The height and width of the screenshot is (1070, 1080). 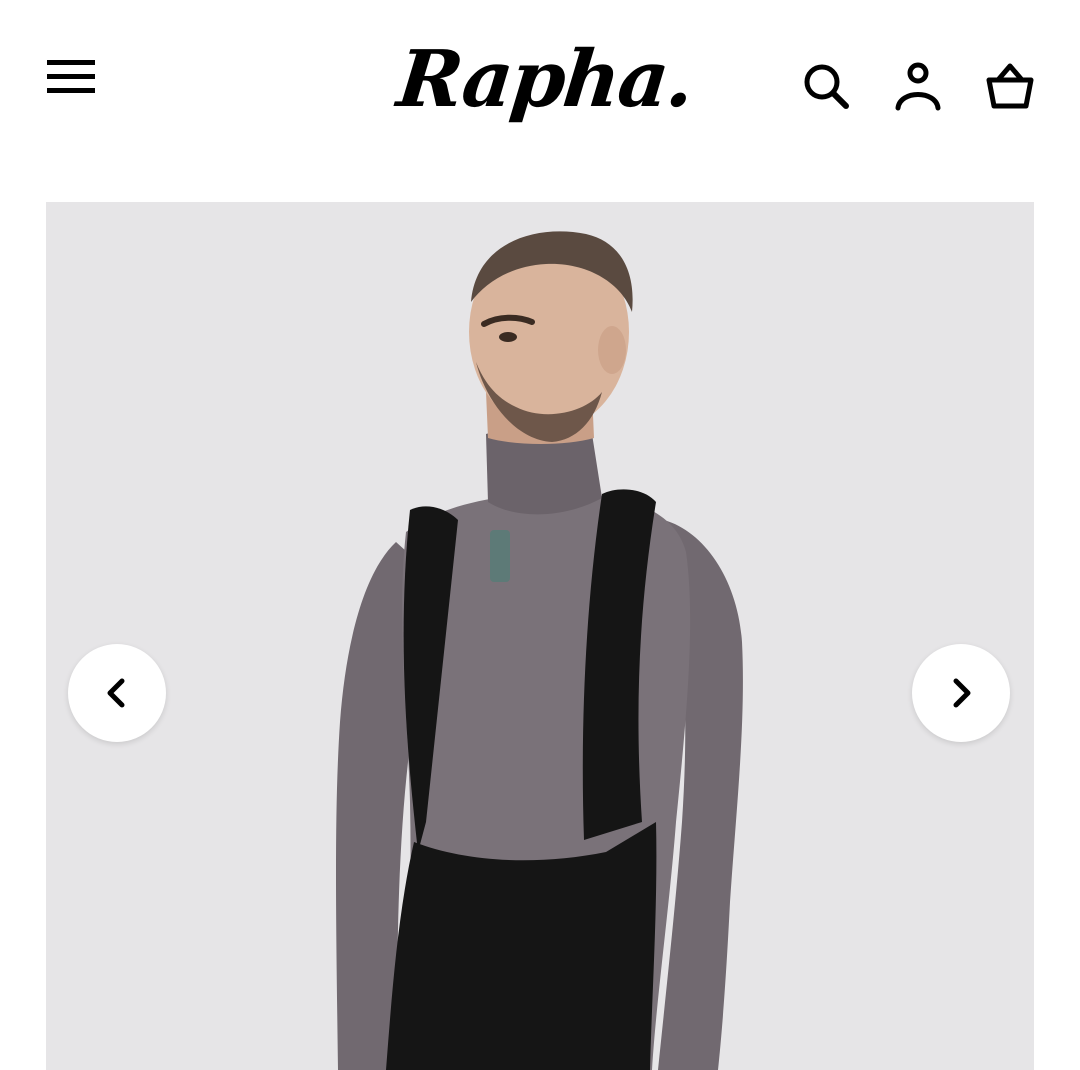 I want to click on basket-icon, so click(x=1010, y=86).